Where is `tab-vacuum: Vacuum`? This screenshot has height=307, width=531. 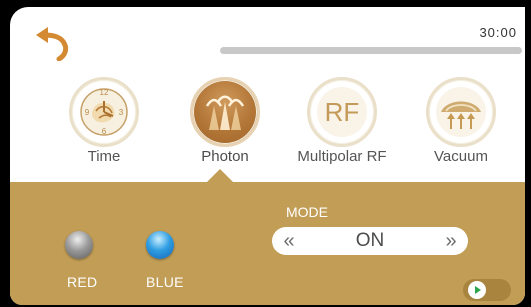
tab-vacuum: Vacuum is located at coordinates (461, 125).